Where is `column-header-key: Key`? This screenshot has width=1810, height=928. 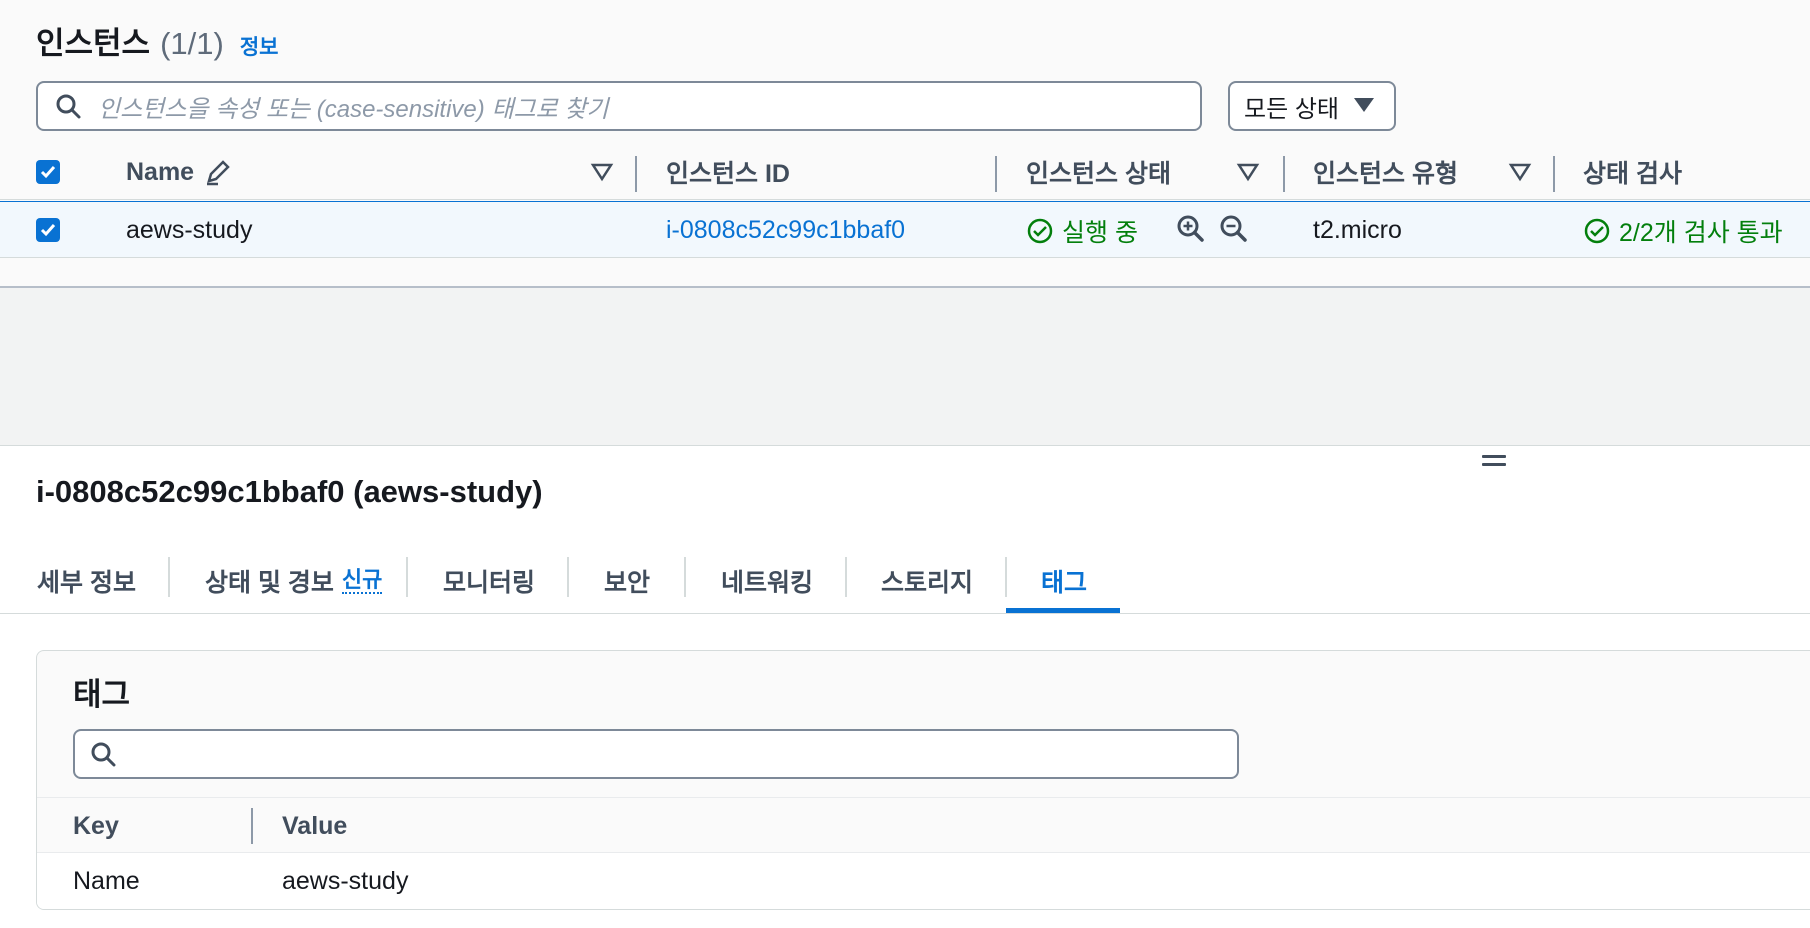 column-header-key: Key is located at coordinates (96, 826).